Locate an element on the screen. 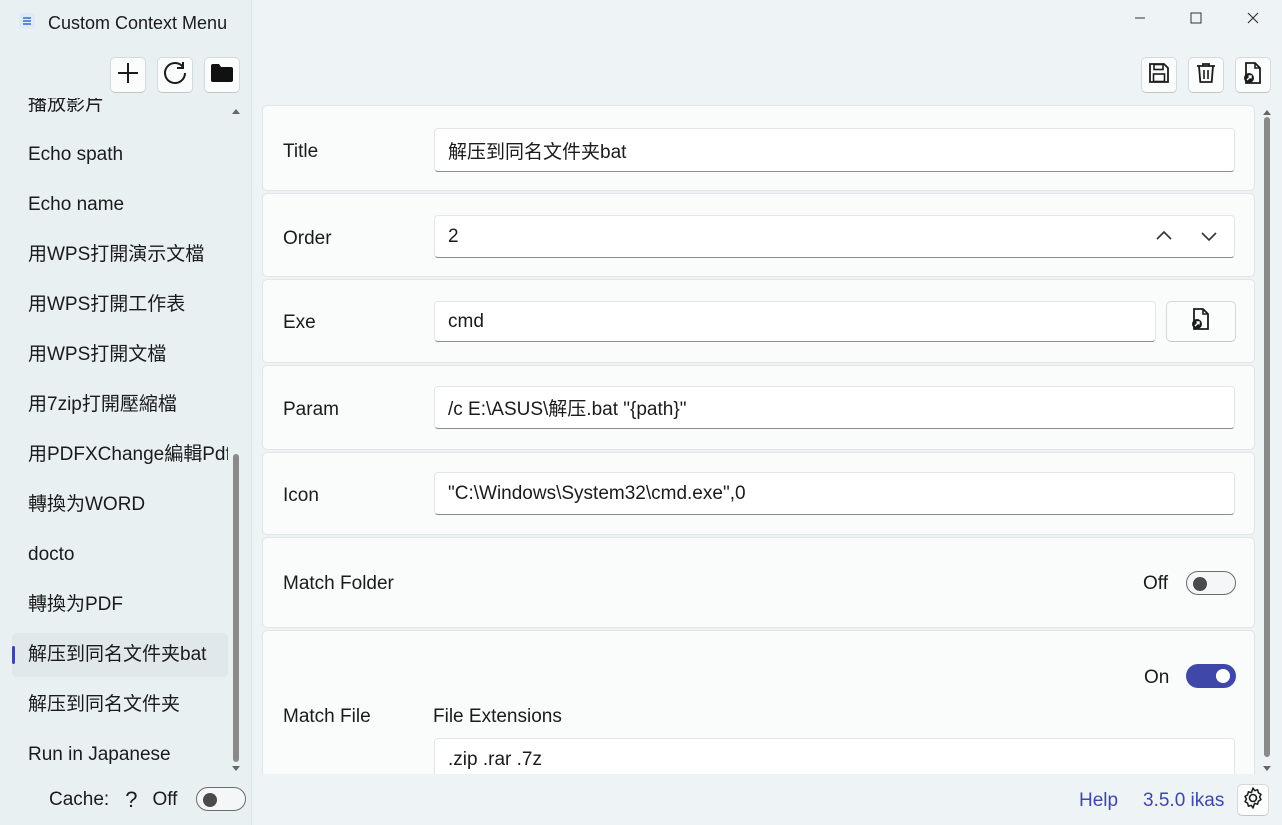 This screenshot has width=1282, height=825. title-card: Title 解压到同名文件夹bat is located at coordinates (758, 148).